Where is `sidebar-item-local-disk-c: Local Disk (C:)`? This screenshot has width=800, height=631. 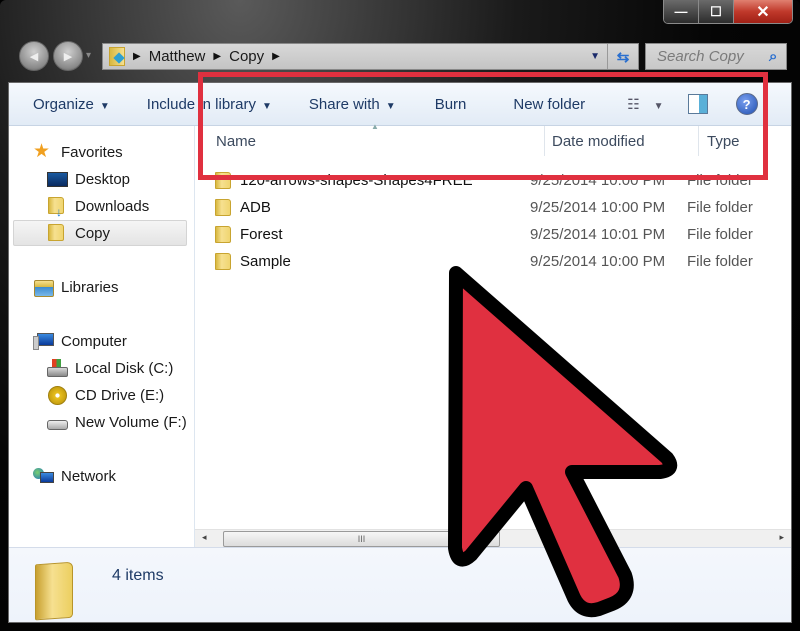 sidebar-item-local-disk-c: Local Disk (C:) is located at coordinates (110, 368).